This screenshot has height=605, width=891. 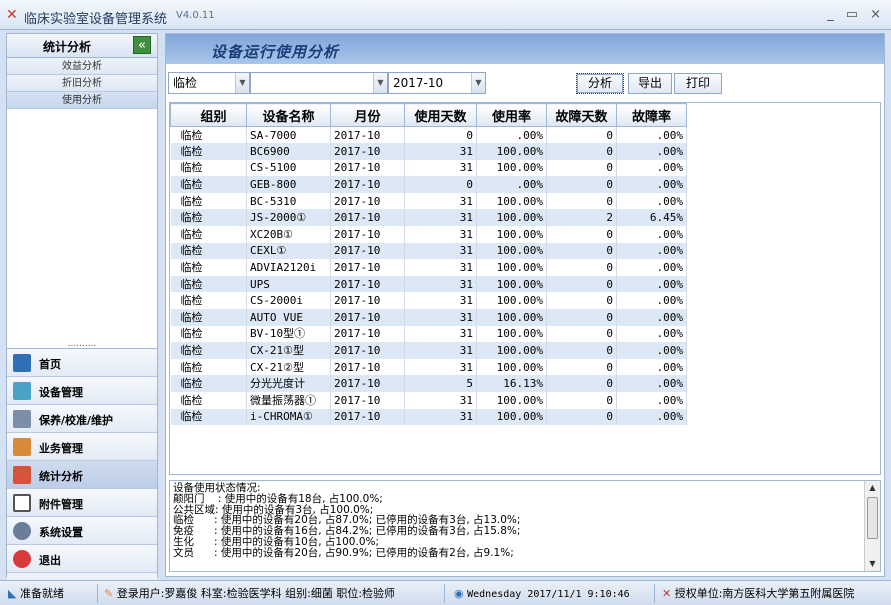 I want to click on sidebar-subitem-depreciation: 折旧分析, so click(x=82, y=83).